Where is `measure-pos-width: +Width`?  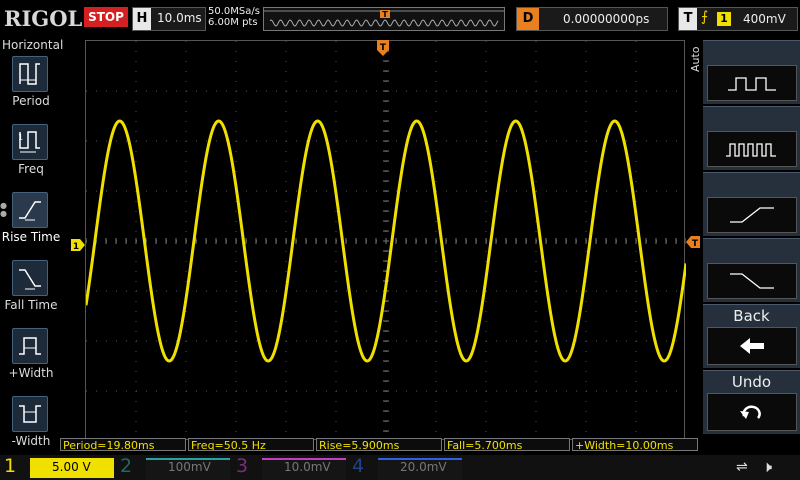
measure-pos-width: +Width is located at coordinates (31, 361).